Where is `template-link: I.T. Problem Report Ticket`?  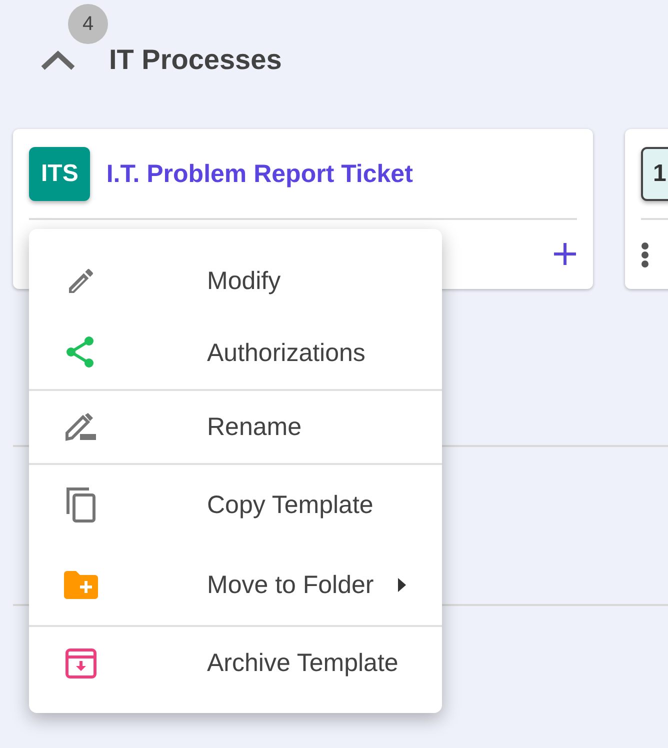
template-link: I.T. Problem Report Ticket is located at coordinates (259, 174).